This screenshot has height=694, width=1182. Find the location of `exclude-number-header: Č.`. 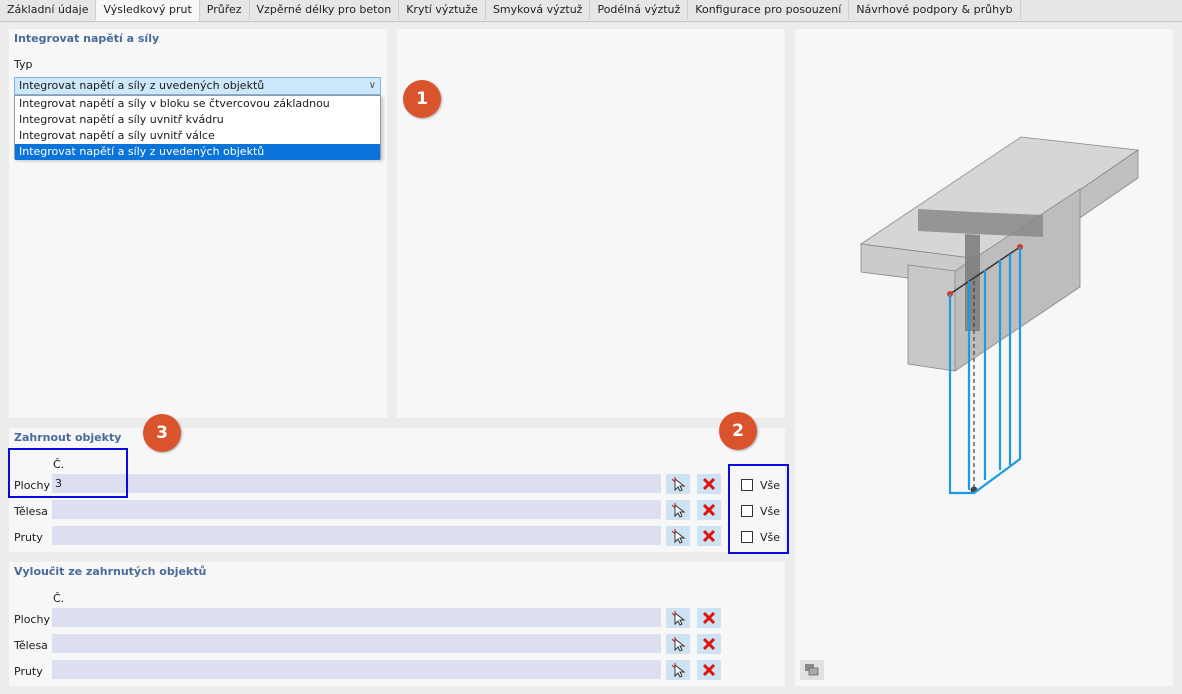

exclude-number-header: Č. is located at coordinates (59, 598).